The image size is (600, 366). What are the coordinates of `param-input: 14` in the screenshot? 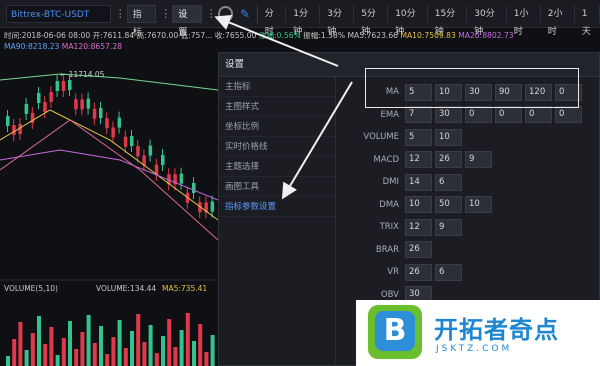 It's located at (418, 182).